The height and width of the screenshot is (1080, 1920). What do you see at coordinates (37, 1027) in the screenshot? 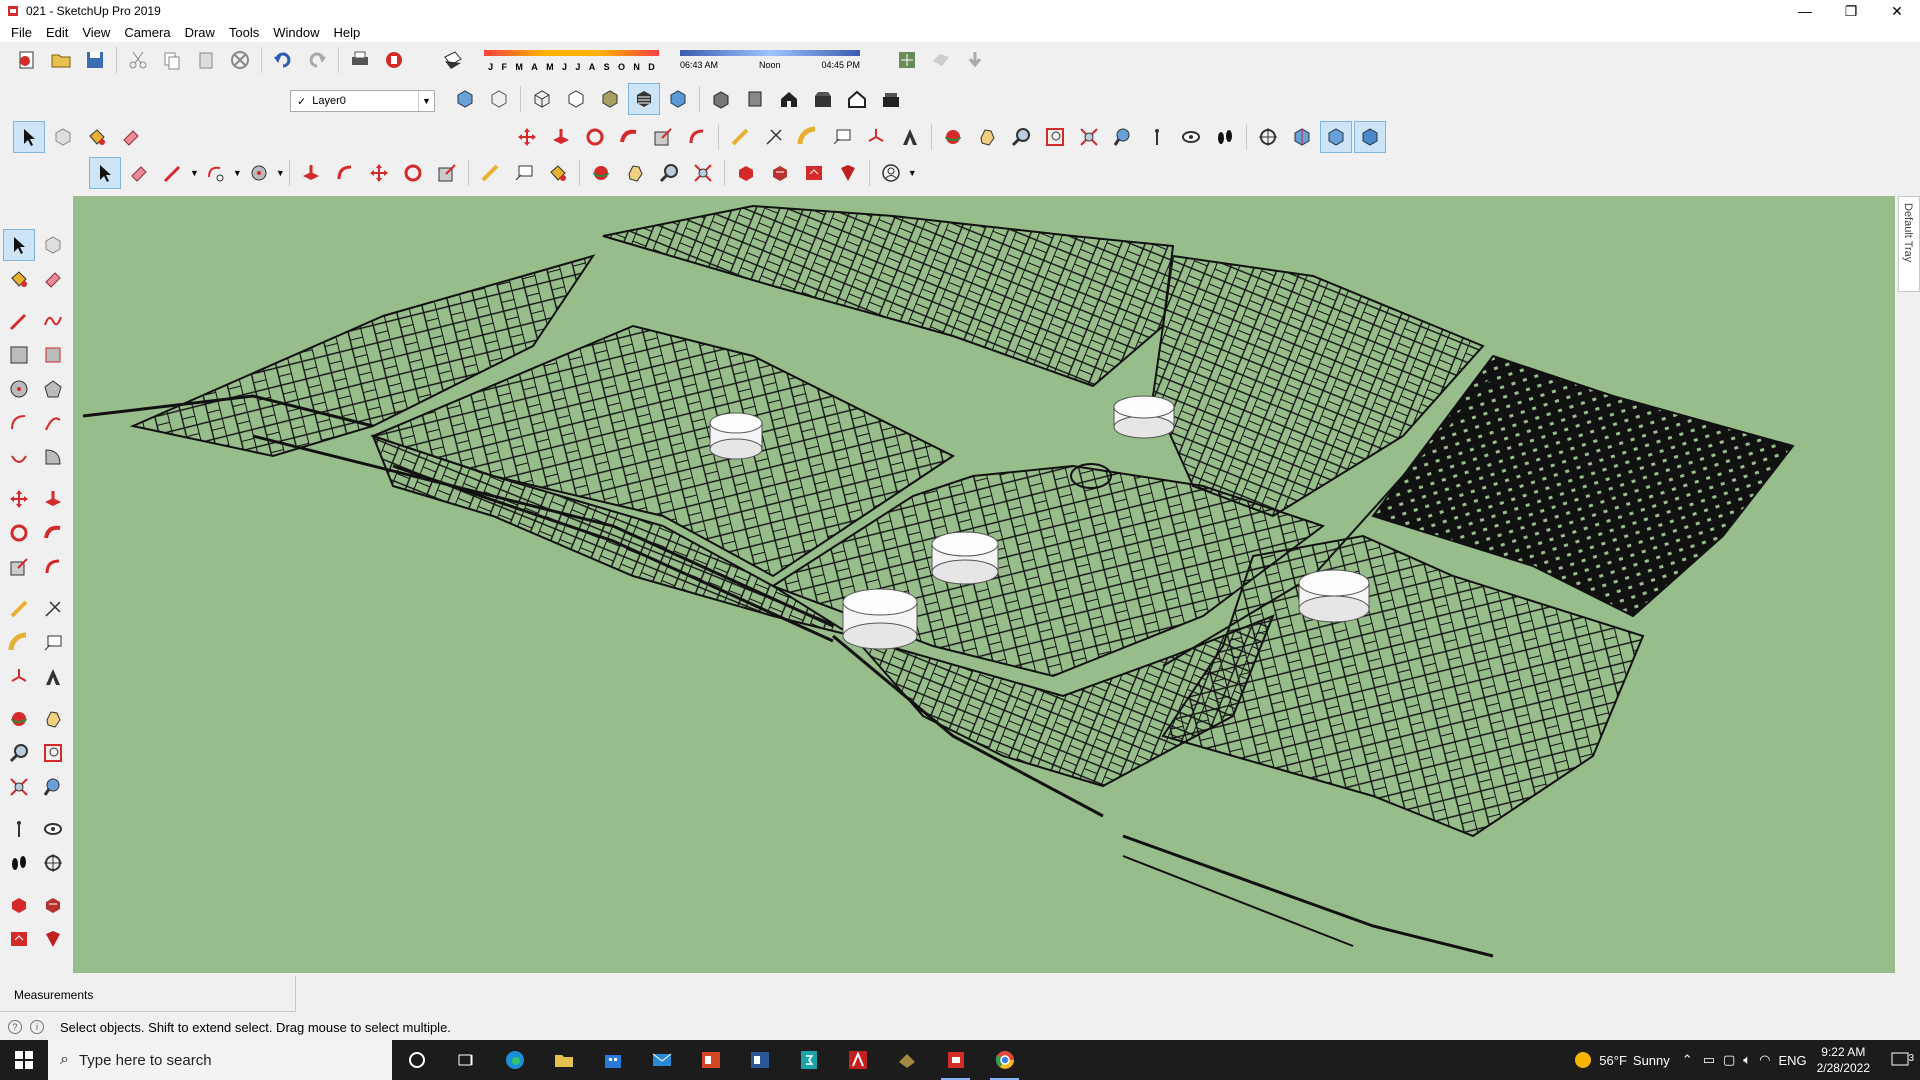
I see `info-icon: i` at bounding box center [37, 1027].